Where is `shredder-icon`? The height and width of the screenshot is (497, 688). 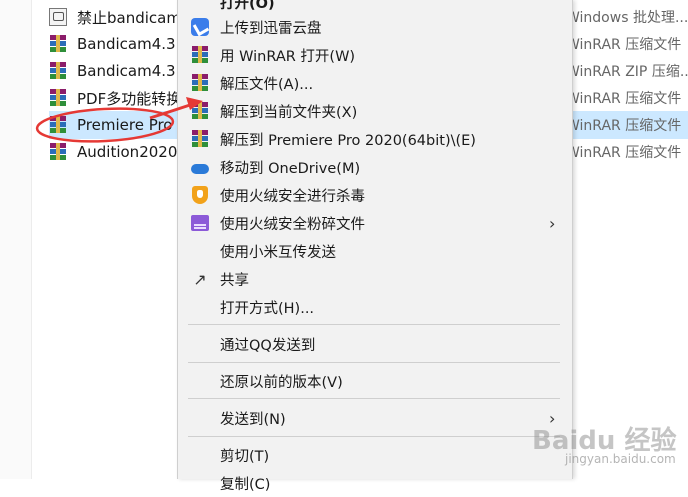
shredder-icon is located at coordinates (200, 223).